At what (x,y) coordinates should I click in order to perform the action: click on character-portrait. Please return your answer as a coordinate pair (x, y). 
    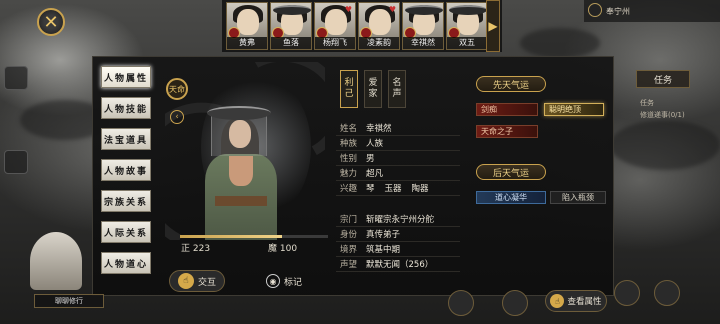
    Looking at the image, I should click on (245, 151).